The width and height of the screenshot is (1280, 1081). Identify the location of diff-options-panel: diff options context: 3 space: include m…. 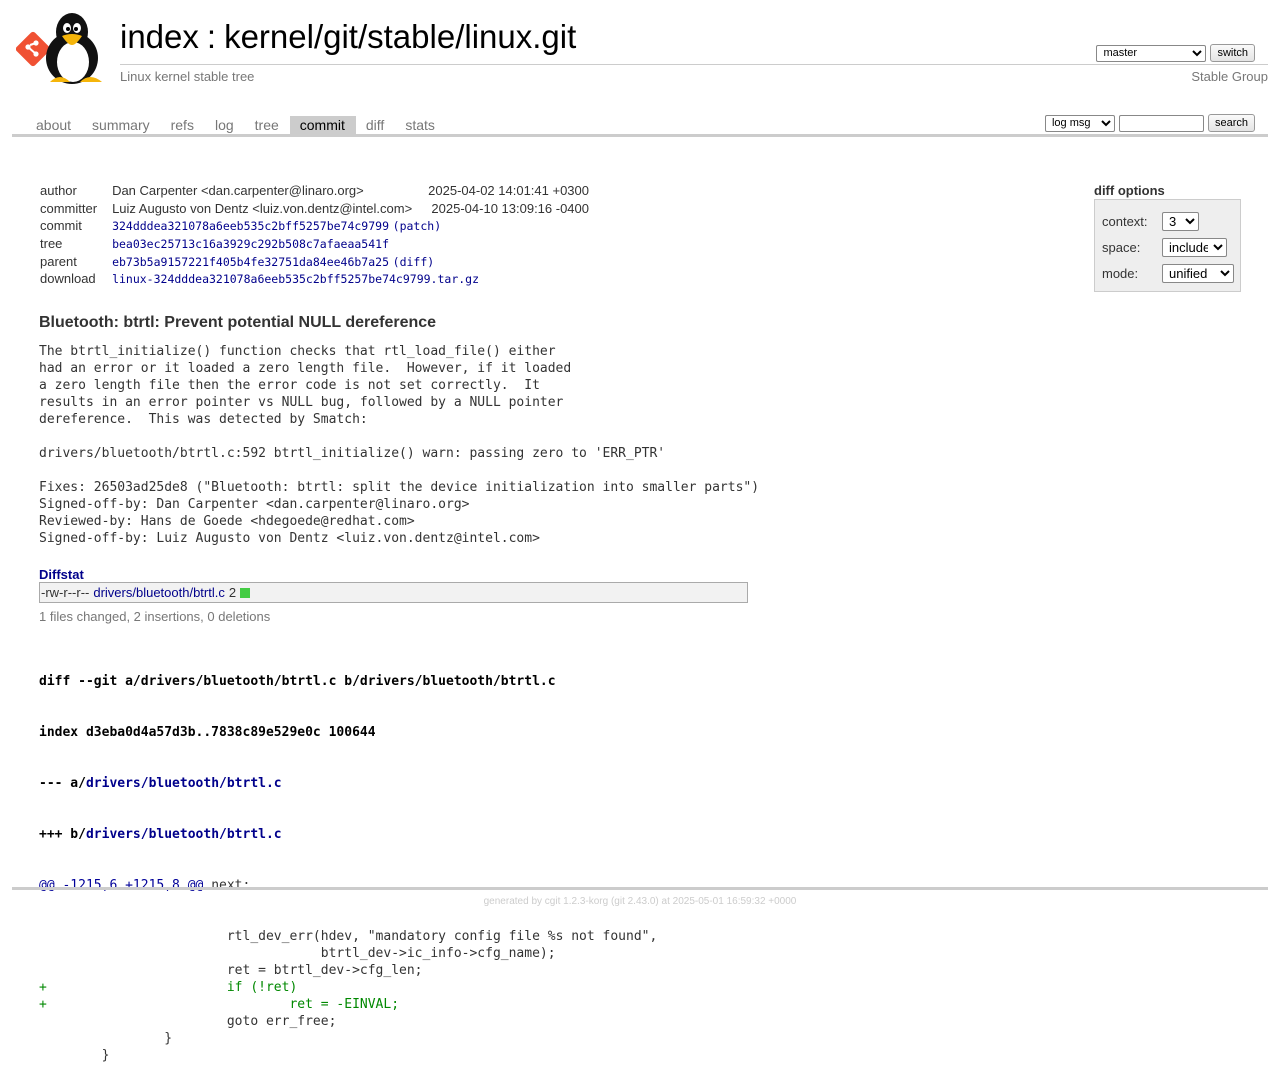
(1167, 237).